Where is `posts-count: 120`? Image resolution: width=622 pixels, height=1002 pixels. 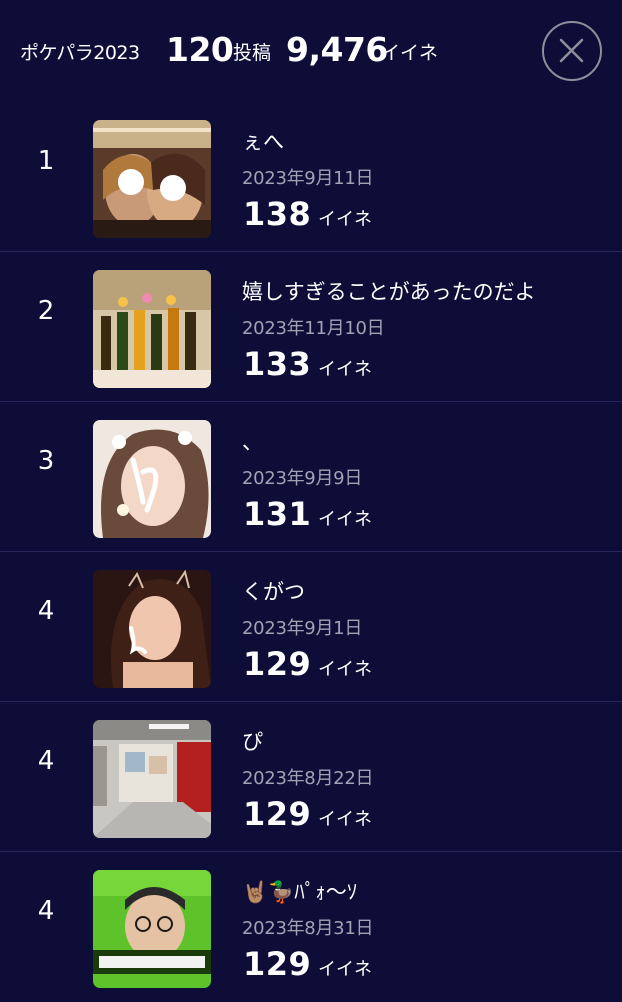 posts-count: 120 is located at coordinates (200, 49).